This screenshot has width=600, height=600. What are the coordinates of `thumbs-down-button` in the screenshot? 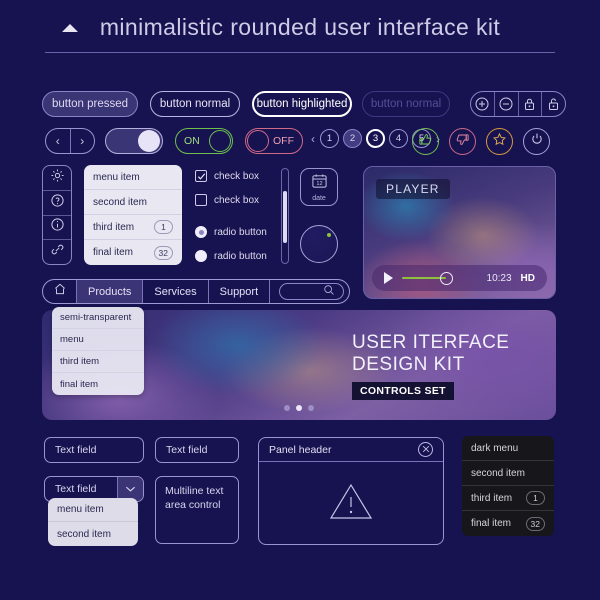 It's located at (462, 141).